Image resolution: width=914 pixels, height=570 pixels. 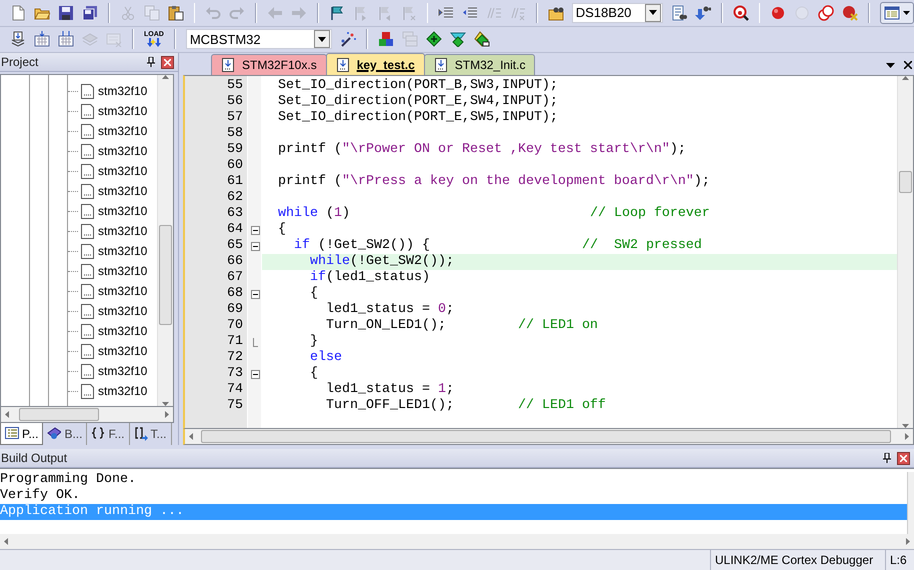 I want to click on floppy-disks-icon, so click(x=90, y=12).